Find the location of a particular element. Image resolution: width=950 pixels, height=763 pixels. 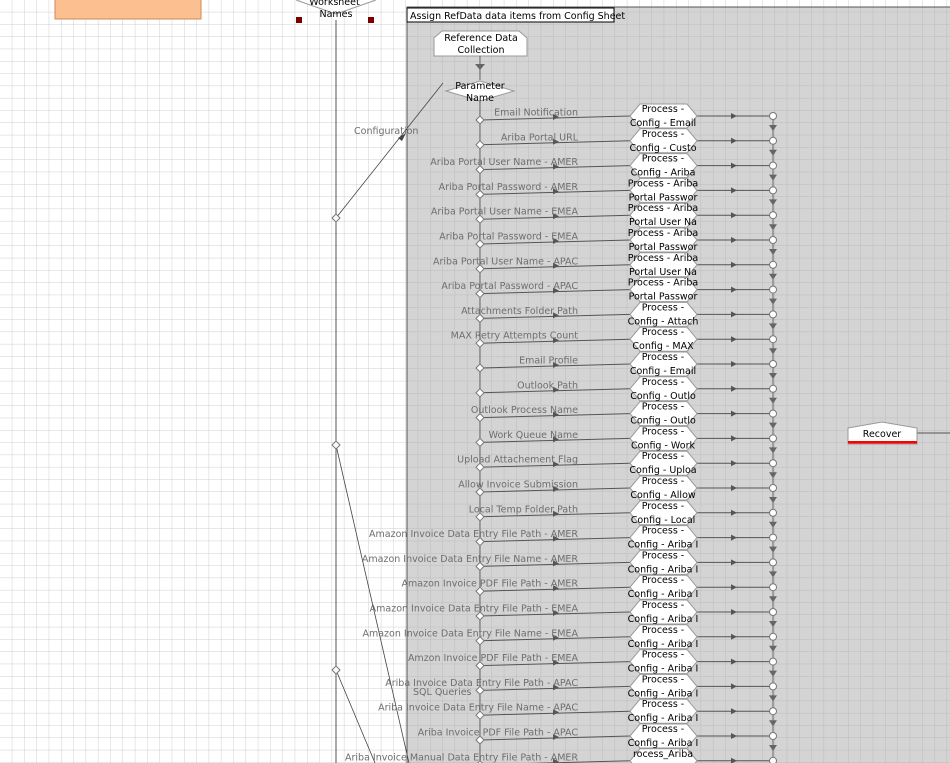

choice-label: Email Notification is located at coordinates (536, 113).